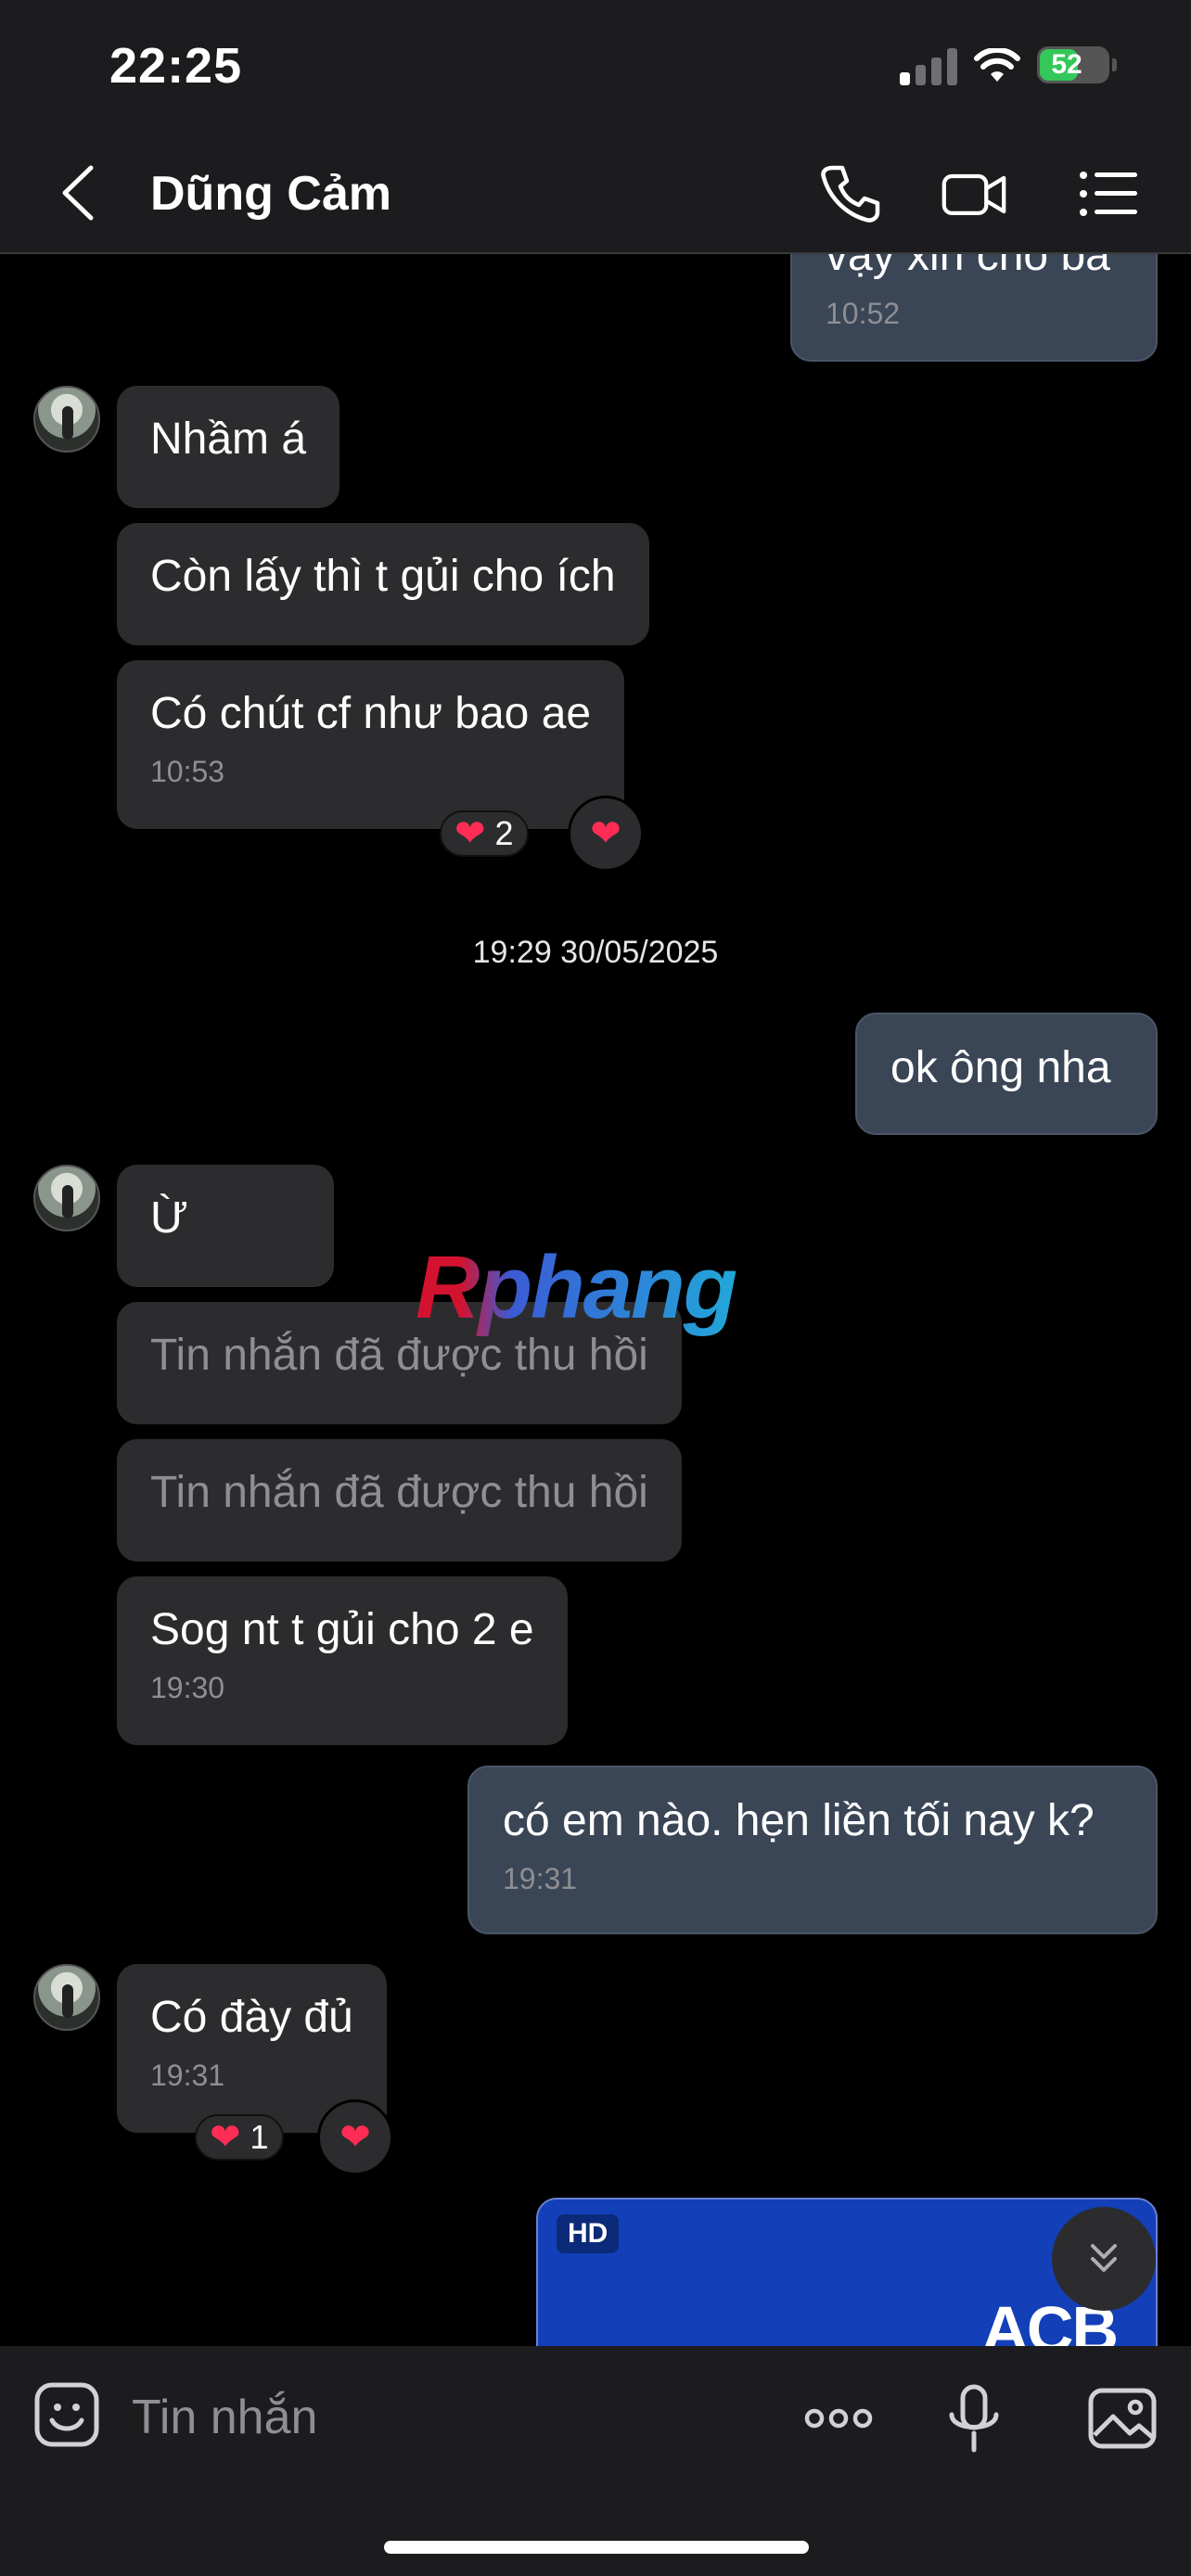  I want to click on message-text: Còn lấy thì t gủi cho ích, so click(383, 576).